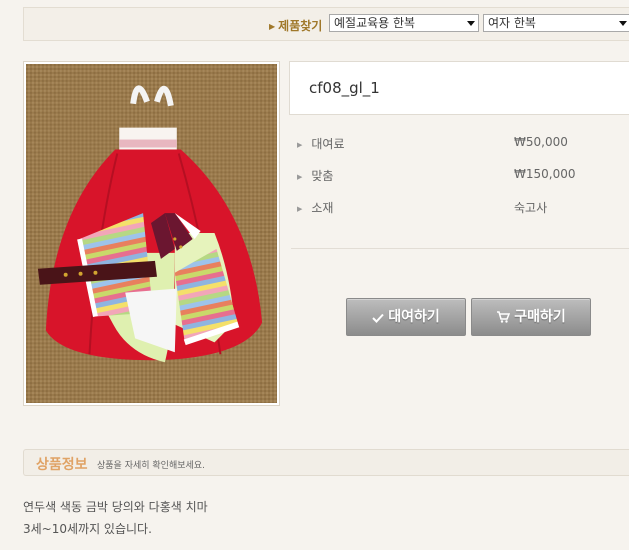 This screenshot has height=550, width=629. Describe the element at coordinates (326, 24) in the screenshot. I see `product-filter-bar: ▶ 제품찾기 예절교육용 한복 여자 한복` at that location.